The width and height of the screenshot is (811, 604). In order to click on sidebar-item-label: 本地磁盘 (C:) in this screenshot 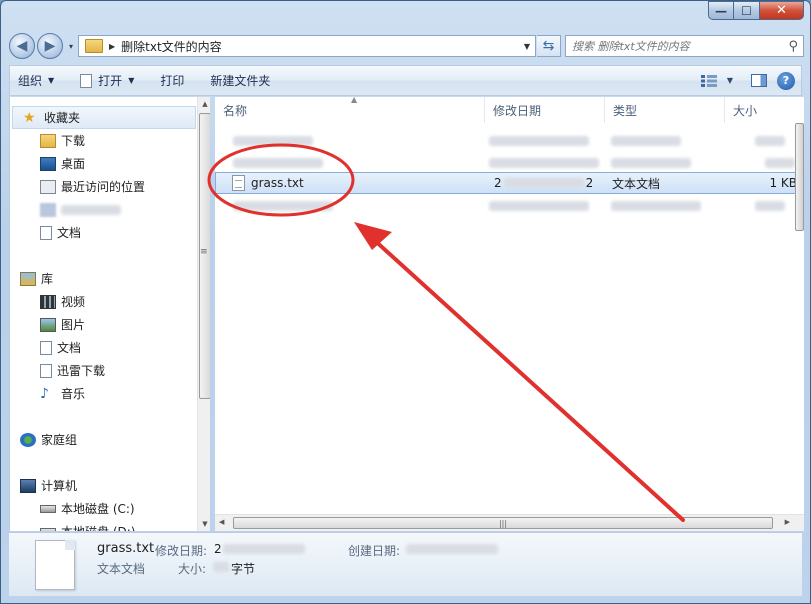, I will do `click(98, 509)`.